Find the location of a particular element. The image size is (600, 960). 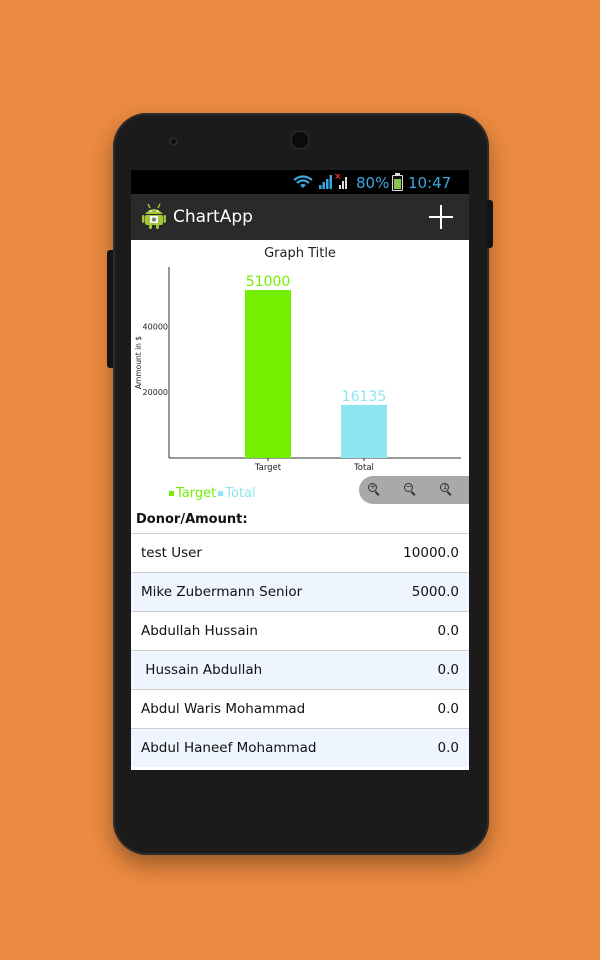

status-bar: × 80% 10:47 AM is located at coordinates (300, 189).